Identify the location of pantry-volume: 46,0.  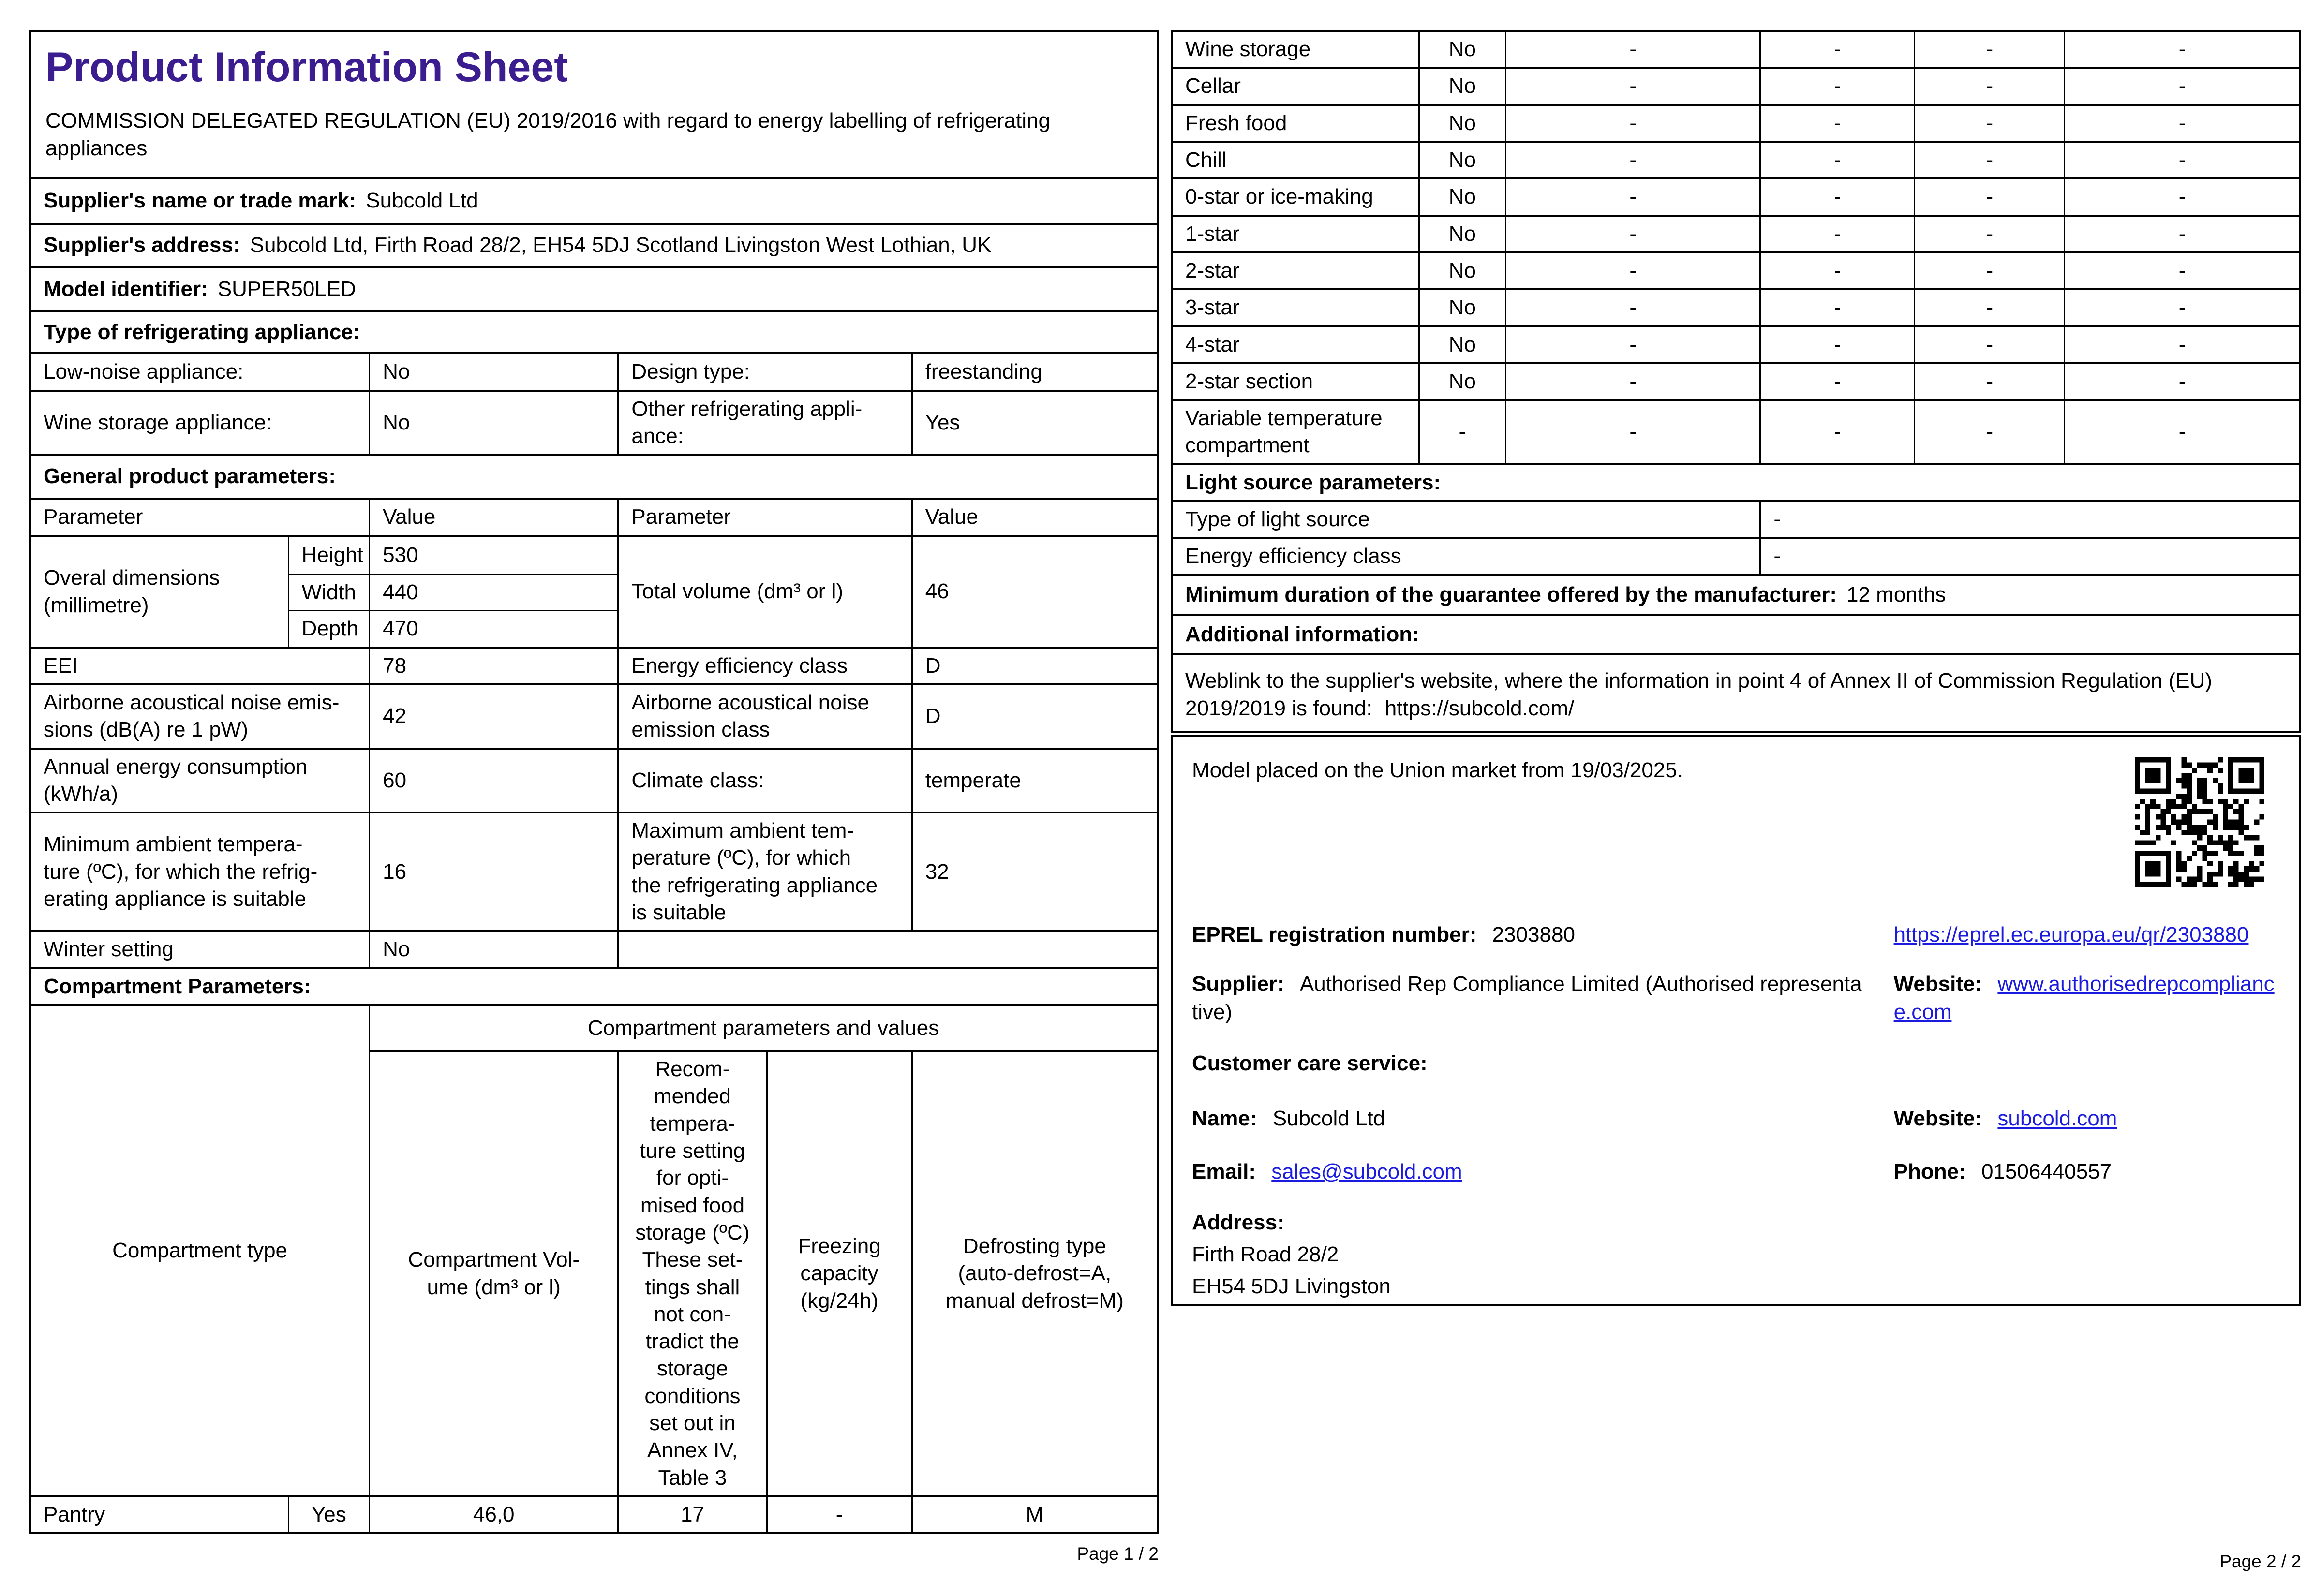
(493, 1515).